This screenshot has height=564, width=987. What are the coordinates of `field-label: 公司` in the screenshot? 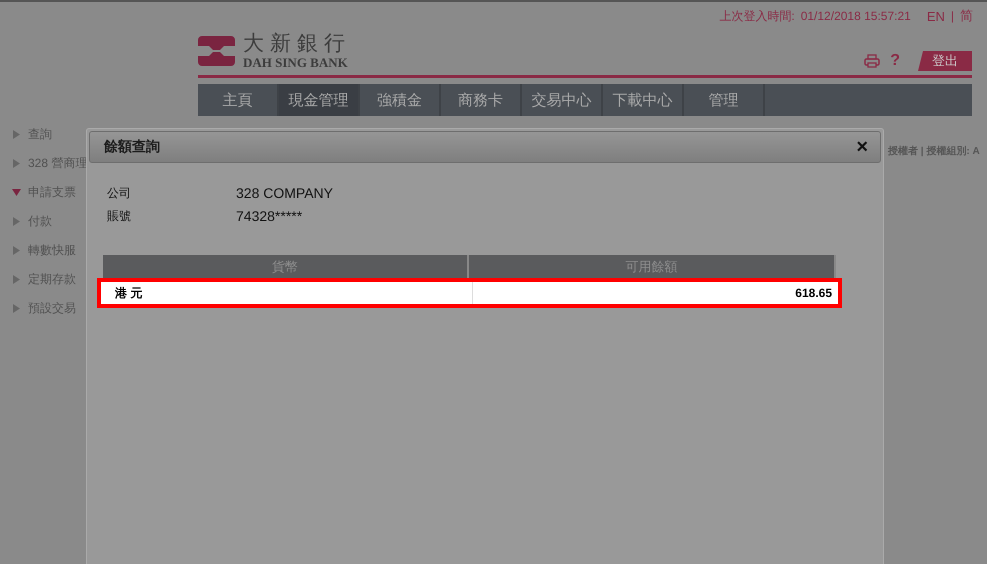 It's located at (119, 193).